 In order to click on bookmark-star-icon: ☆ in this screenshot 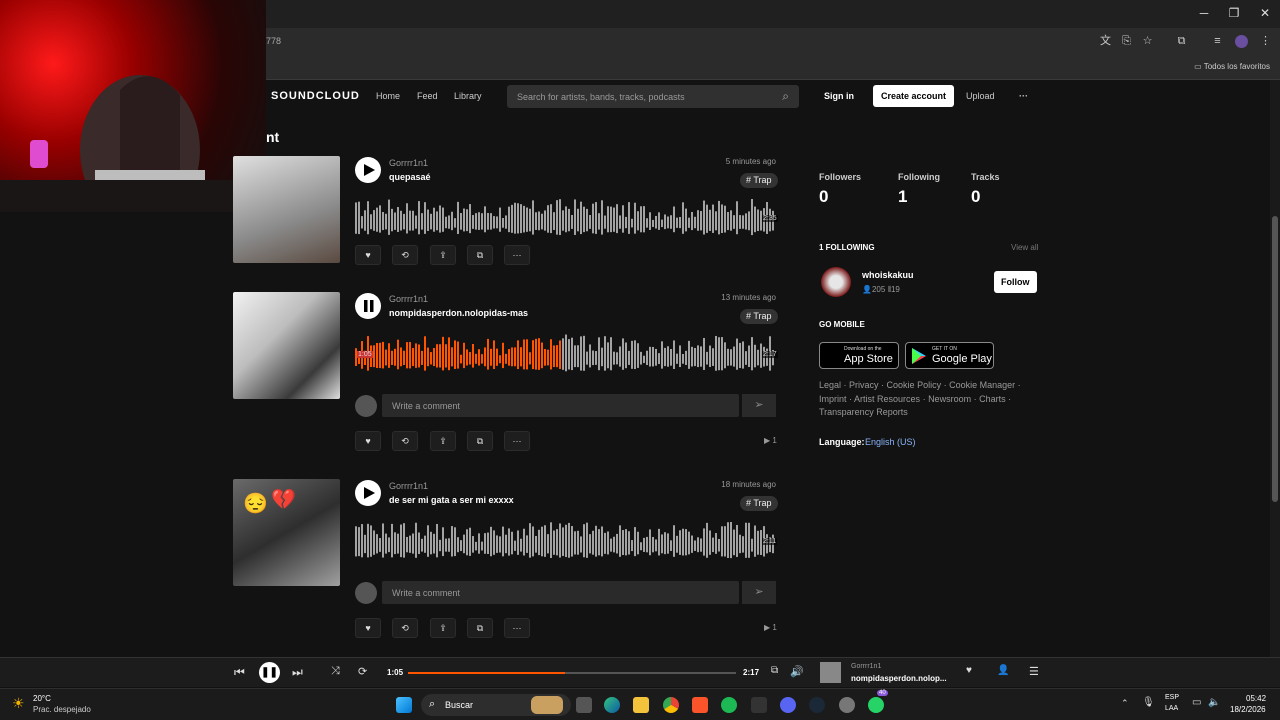, I will do `click(1147, 41)`.